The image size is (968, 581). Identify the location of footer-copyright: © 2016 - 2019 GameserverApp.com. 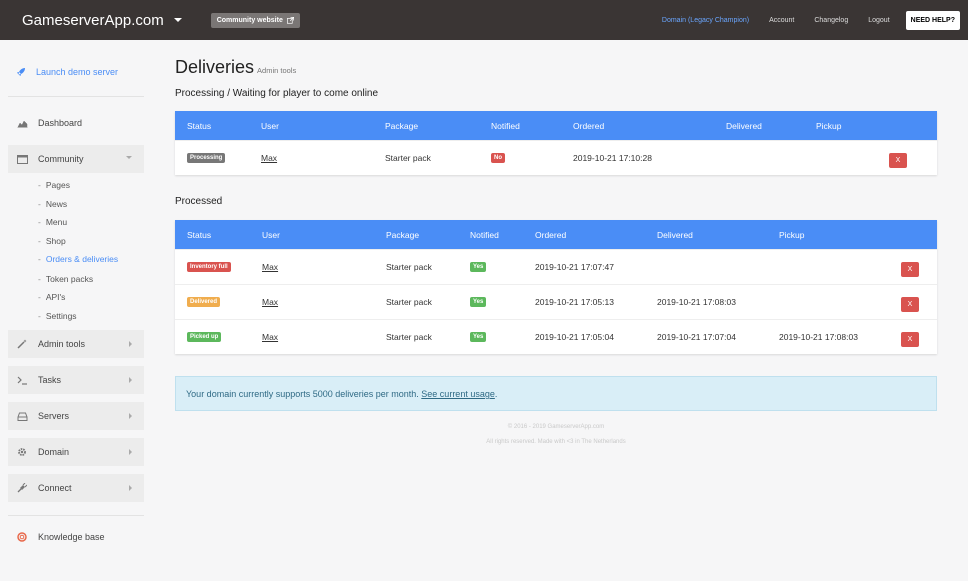
(556, 427).